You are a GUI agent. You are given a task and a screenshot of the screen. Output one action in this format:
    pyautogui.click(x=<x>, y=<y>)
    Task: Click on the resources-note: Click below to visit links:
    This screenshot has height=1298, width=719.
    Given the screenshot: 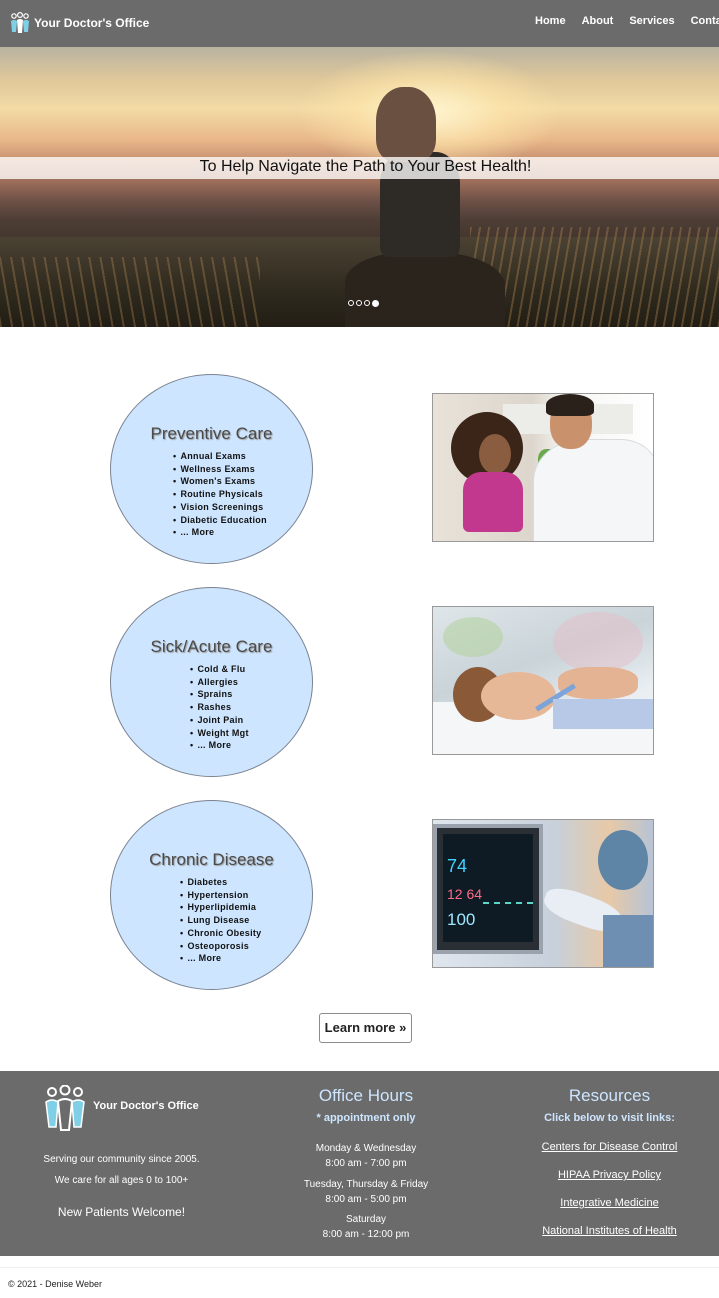 What is the action you would take?
    pyautogui.click(x=609, y=1118)
    